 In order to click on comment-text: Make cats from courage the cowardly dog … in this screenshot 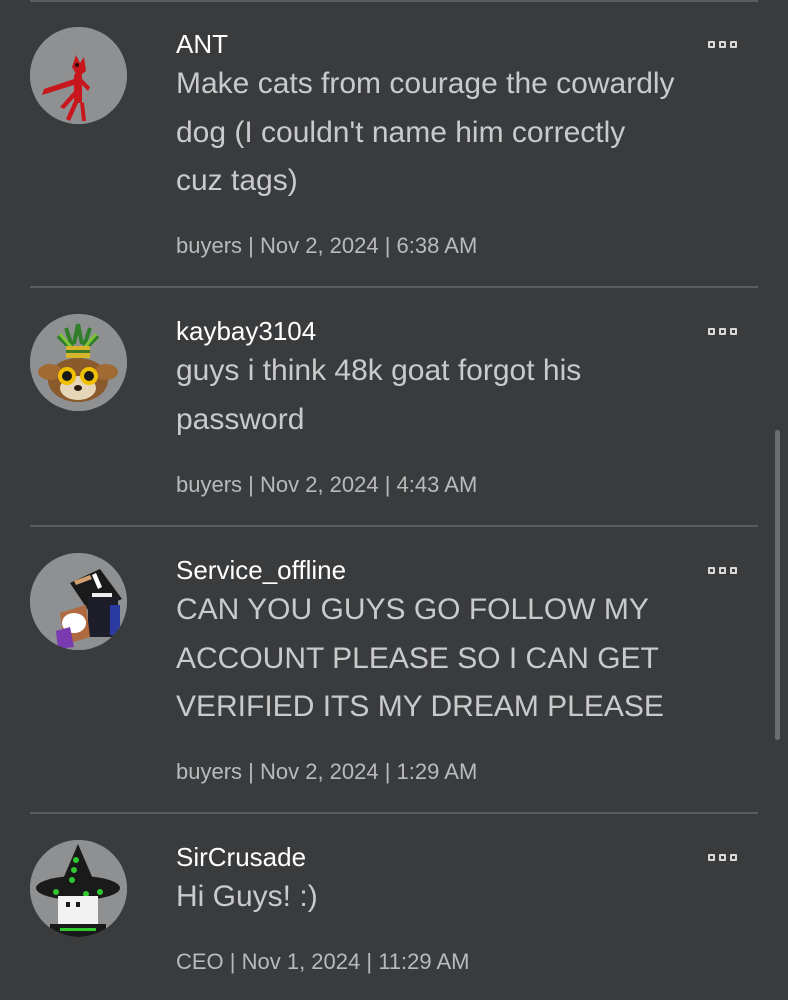, I will do `click(425, 132)`.